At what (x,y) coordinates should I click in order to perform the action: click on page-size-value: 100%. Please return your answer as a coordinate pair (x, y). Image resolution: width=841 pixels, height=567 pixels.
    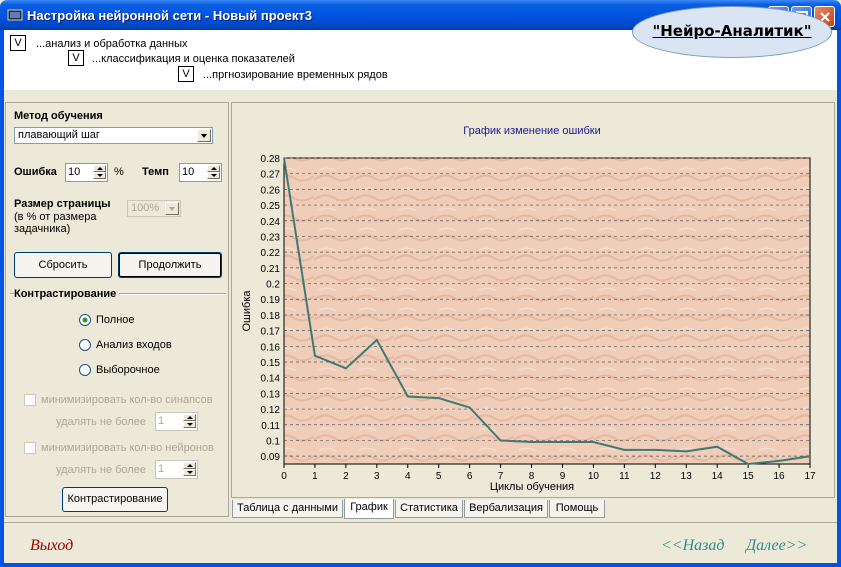
    Looking at the image, I should click on (145, 208).